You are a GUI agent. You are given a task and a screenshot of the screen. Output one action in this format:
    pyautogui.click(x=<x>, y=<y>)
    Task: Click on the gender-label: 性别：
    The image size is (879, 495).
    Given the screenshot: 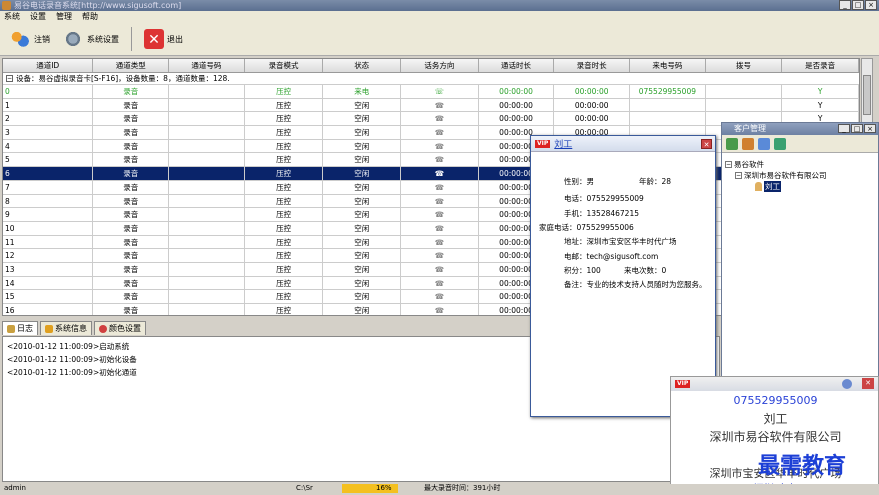 What is the action you would take?
    pyautogui.click(x=575, y=181)
    